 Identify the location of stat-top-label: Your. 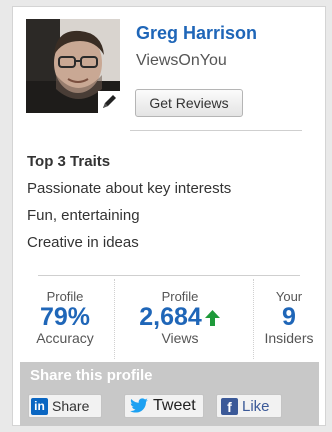
(289, 296).